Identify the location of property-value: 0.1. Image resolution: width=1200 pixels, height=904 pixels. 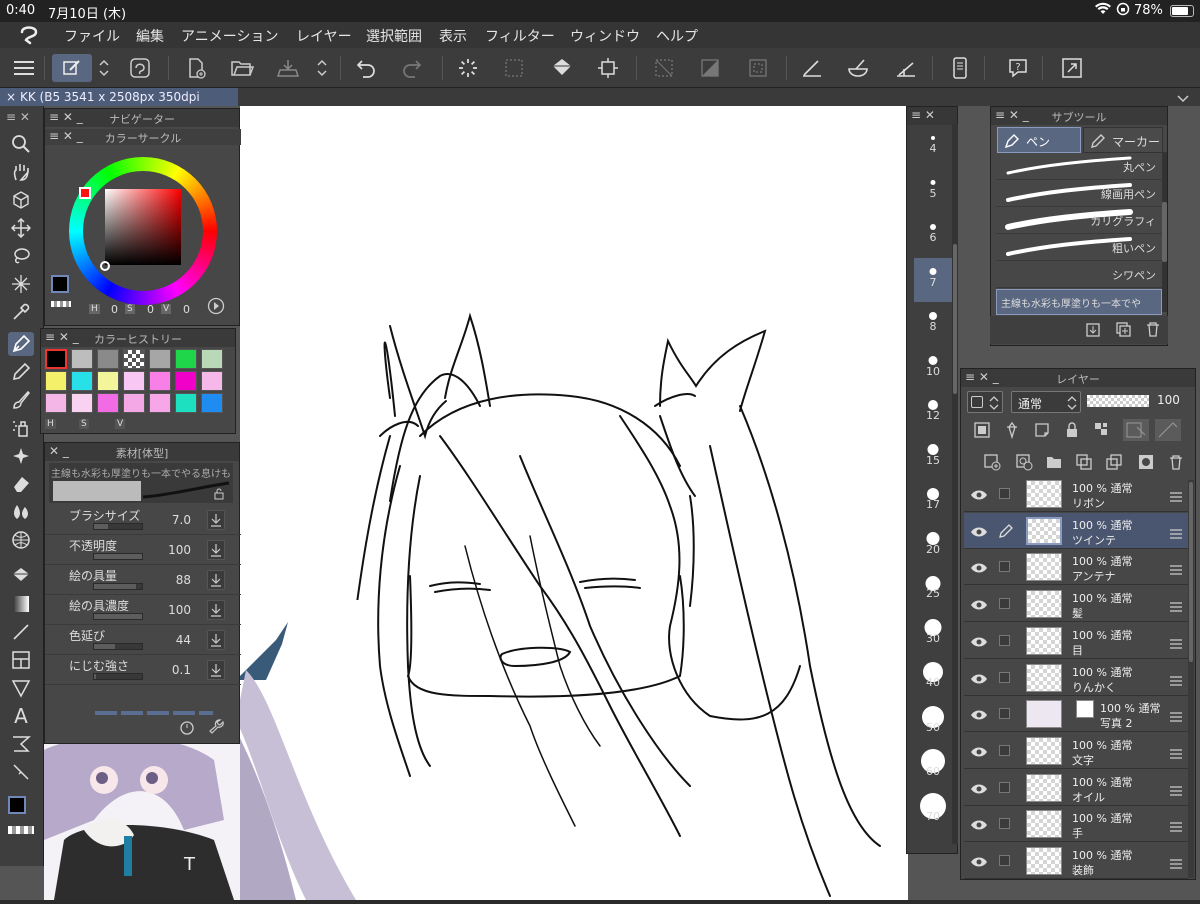
(171, 670).